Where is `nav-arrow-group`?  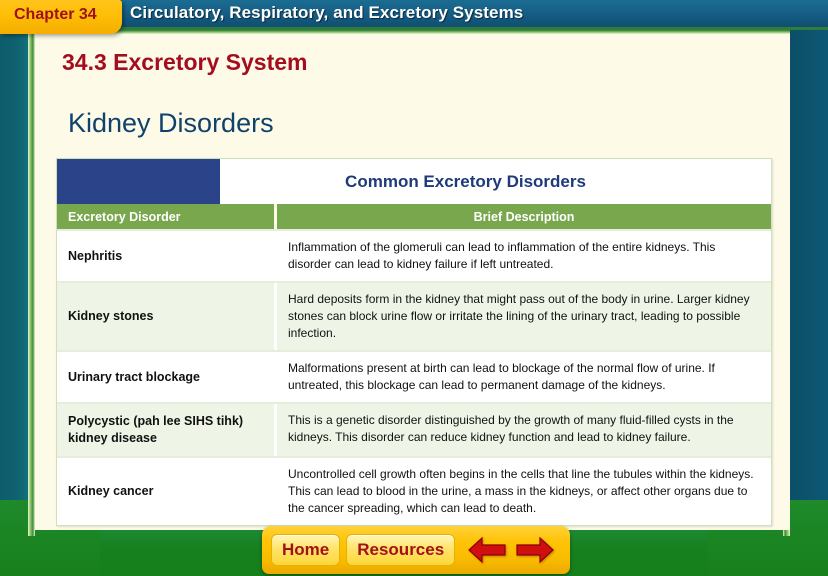 nav-arrow-group is located at coordinates (511, 550).